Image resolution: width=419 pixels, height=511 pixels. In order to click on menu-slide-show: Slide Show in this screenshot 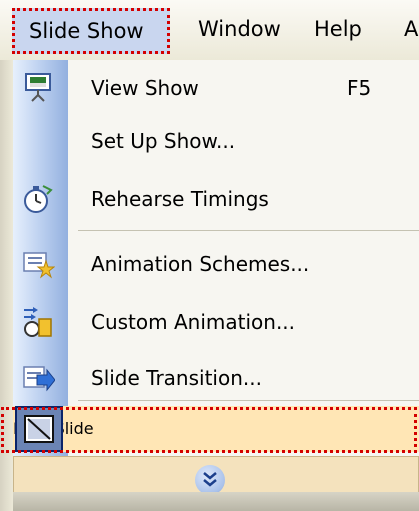, I will do `click(91, 31)`.